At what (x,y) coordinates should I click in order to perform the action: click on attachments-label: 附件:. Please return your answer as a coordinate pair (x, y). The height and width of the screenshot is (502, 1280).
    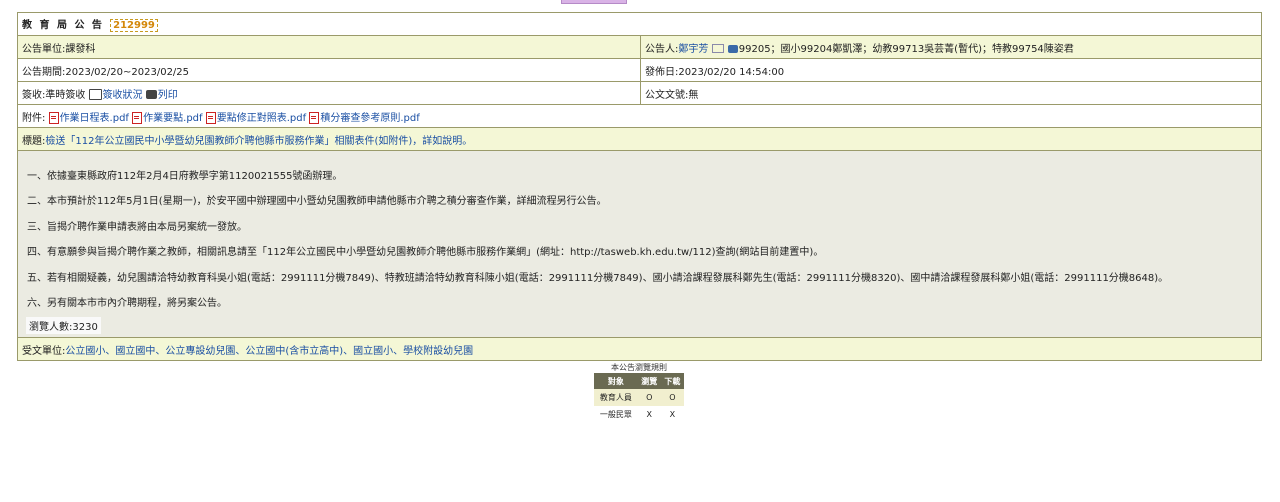
    Looking at the image, I should click on (34, 118).